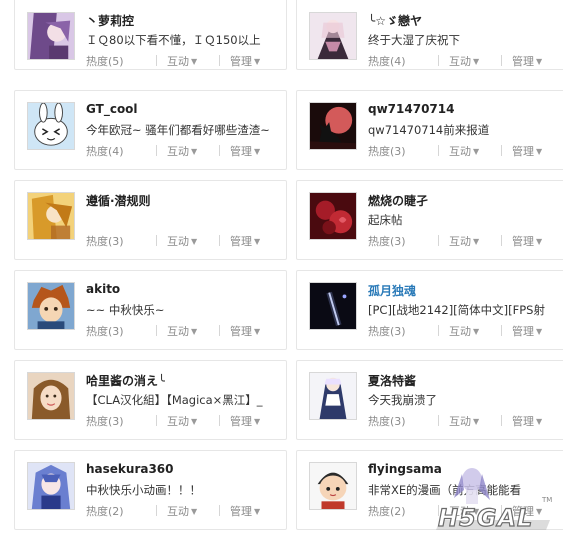 The image size is (563, 533). Describe the element at coordinates (184, 490) in the screenshot. I see `post-title-link: 中秋快乐小动画！！！` at that location.